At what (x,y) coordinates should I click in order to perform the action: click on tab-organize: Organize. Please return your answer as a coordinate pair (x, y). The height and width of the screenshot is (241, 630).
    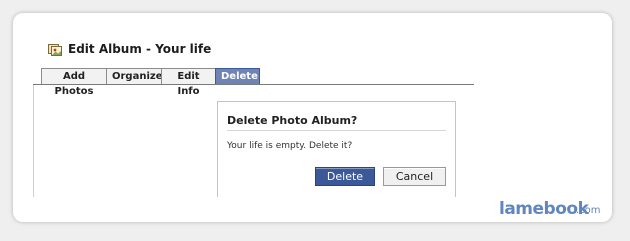
    Looking at the image, I should click on (134, 76).